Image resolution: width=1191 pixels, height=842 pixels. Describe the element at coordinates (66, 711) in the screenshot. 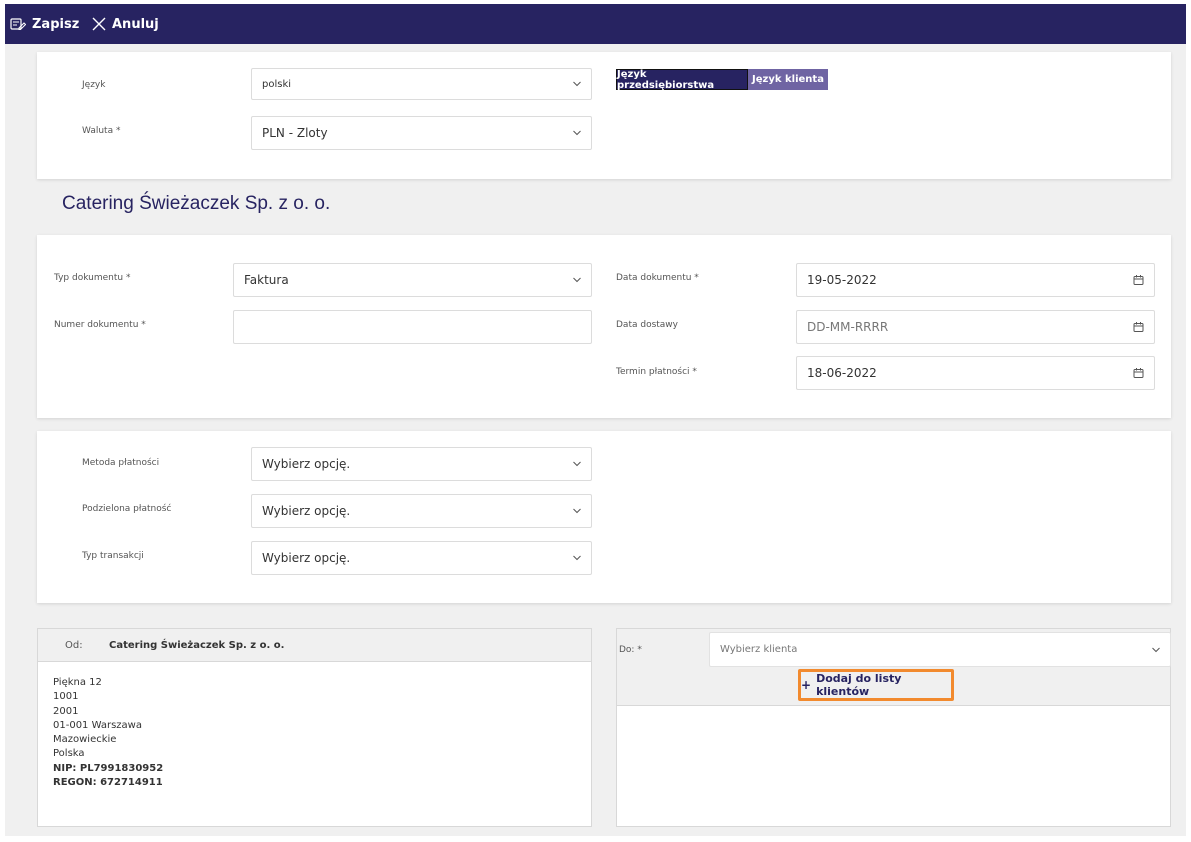

I see `address-line: 2001` at that location.